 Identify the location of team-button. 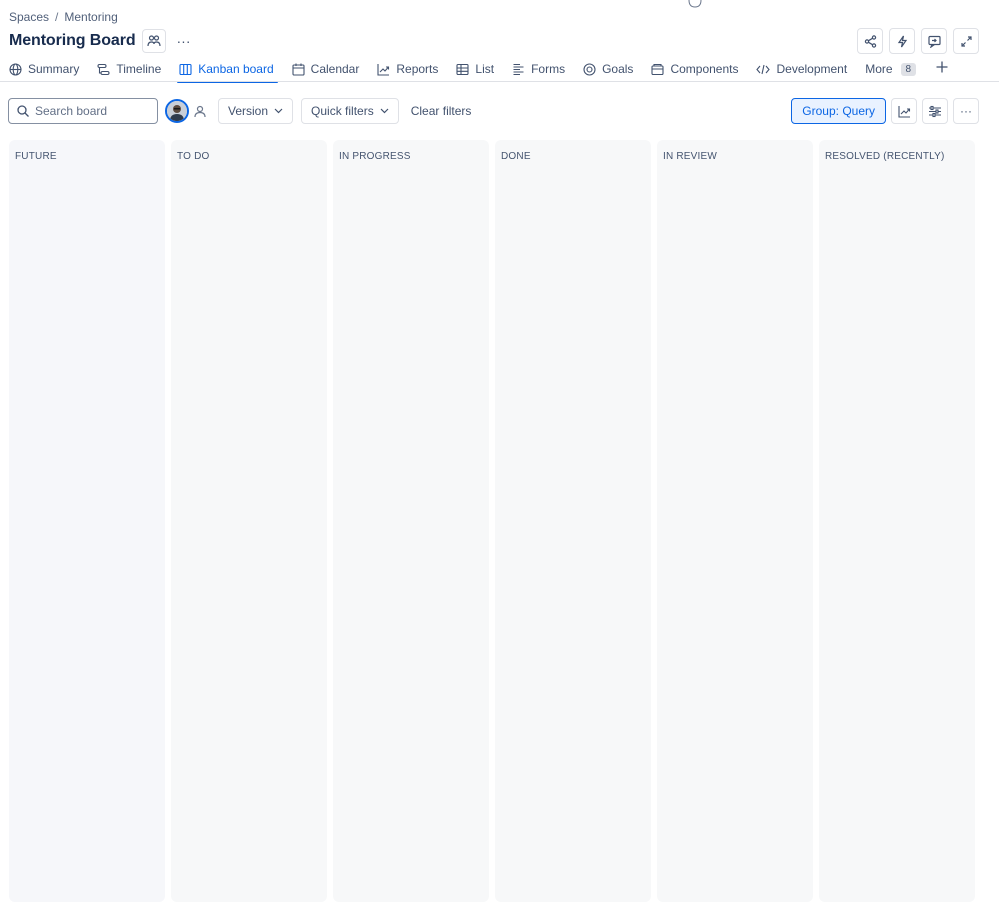
(153, 41).